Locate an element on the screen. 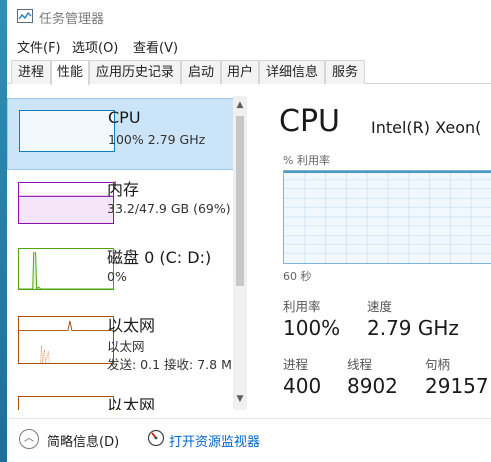 This screenshot has width=491, height=462. detail-title: CPU is located at coordinates (309, 121).